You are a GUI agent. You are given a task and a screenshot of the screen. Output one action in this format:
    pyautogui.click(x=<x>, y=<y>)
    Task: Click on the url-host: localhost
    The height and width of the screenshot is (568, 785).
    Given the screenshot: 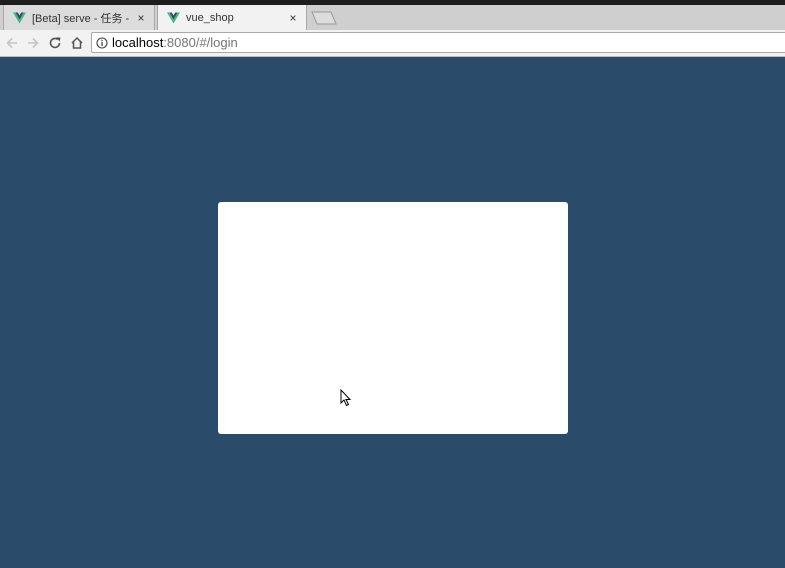 What is the action you would take?
    pyautogui.click(x=138, y=42)
    